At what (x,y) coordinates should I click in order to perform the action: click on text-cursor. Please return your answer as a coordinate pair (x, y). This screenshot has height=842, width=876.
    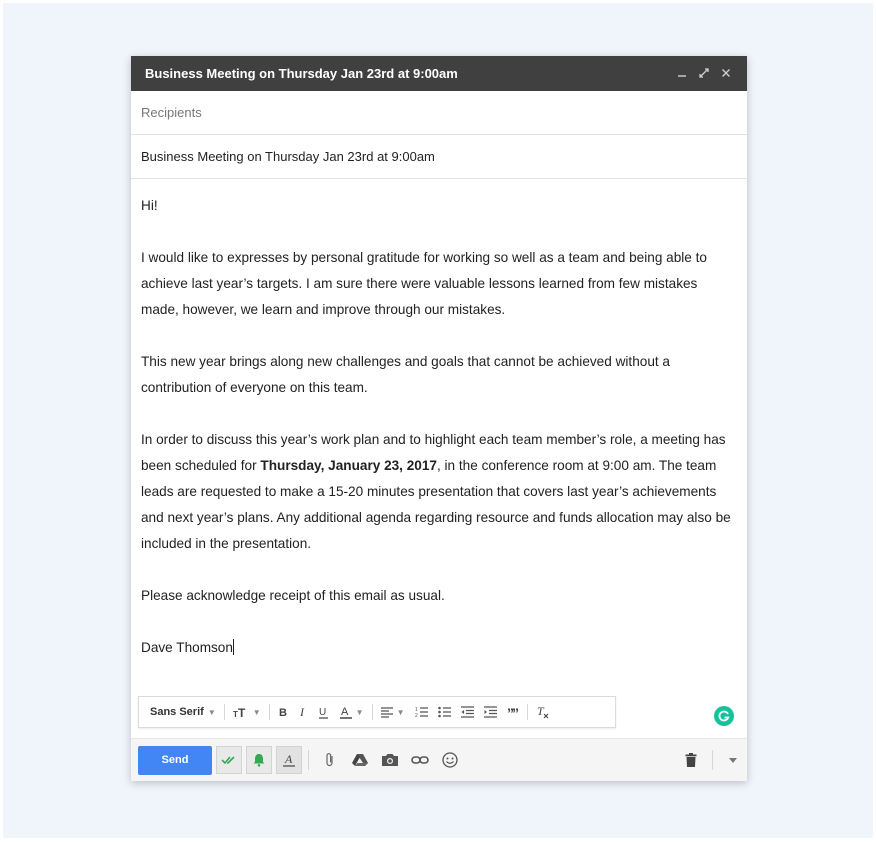
    Looking at the image, I should click on (233, 647).